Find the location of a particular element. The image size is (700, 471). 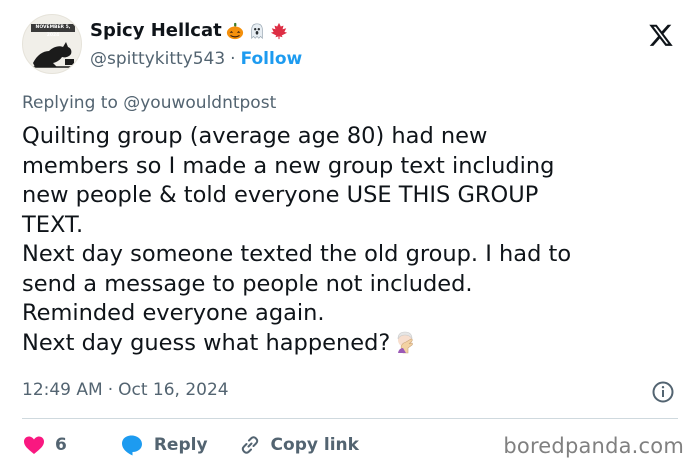

link-icon is located at coordinates (249, 445).